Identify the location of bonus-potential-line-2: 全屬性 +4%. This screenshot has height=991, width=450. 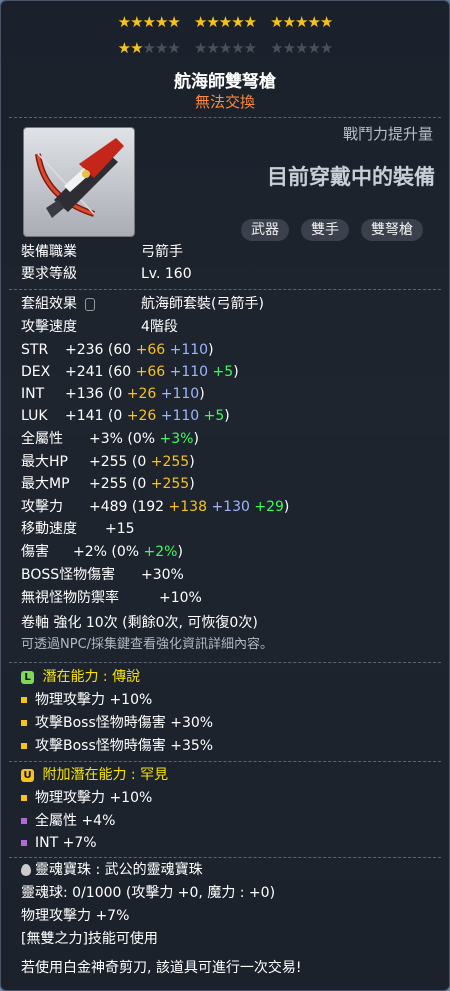
(68, 821).